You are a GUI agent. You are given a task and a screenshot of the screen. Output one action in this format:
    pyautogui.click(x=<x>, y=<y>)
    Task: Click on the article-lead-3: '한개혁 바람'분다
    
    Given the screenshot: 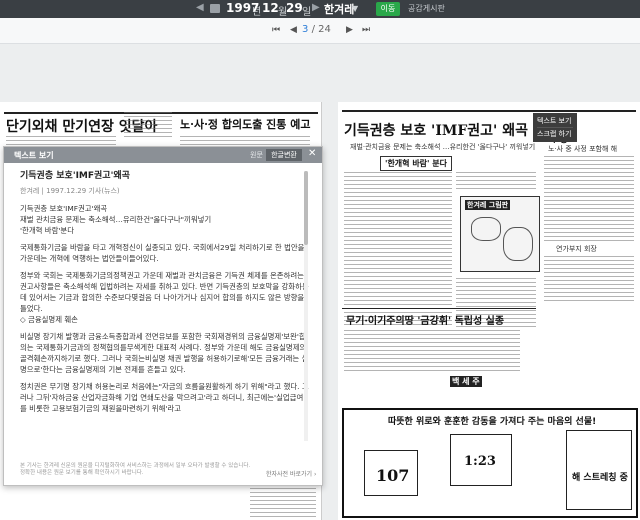 What is the action you would take?
    pyautogui.click(x=47, y=230)
    